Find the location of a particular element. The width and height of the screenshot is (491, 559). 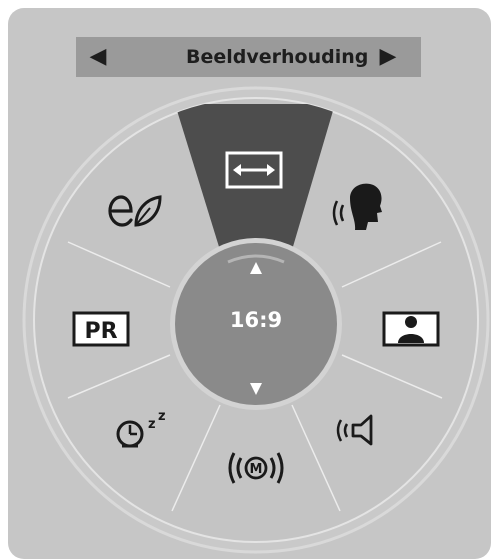

svg-text: M is located at coordinates (256, 469).